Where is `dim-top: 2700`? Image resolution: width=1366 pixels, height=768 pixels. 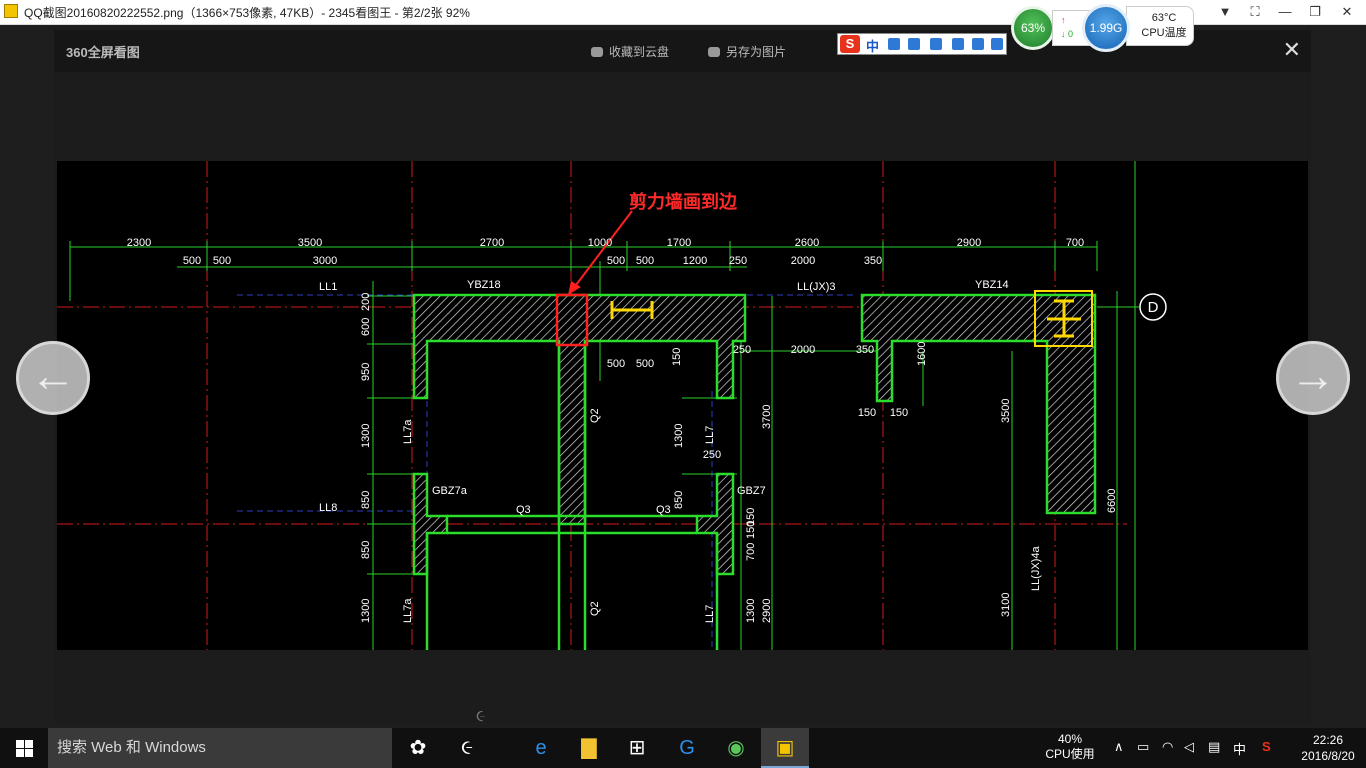
dim-top: 2700 is located at coordinates (492, 243).